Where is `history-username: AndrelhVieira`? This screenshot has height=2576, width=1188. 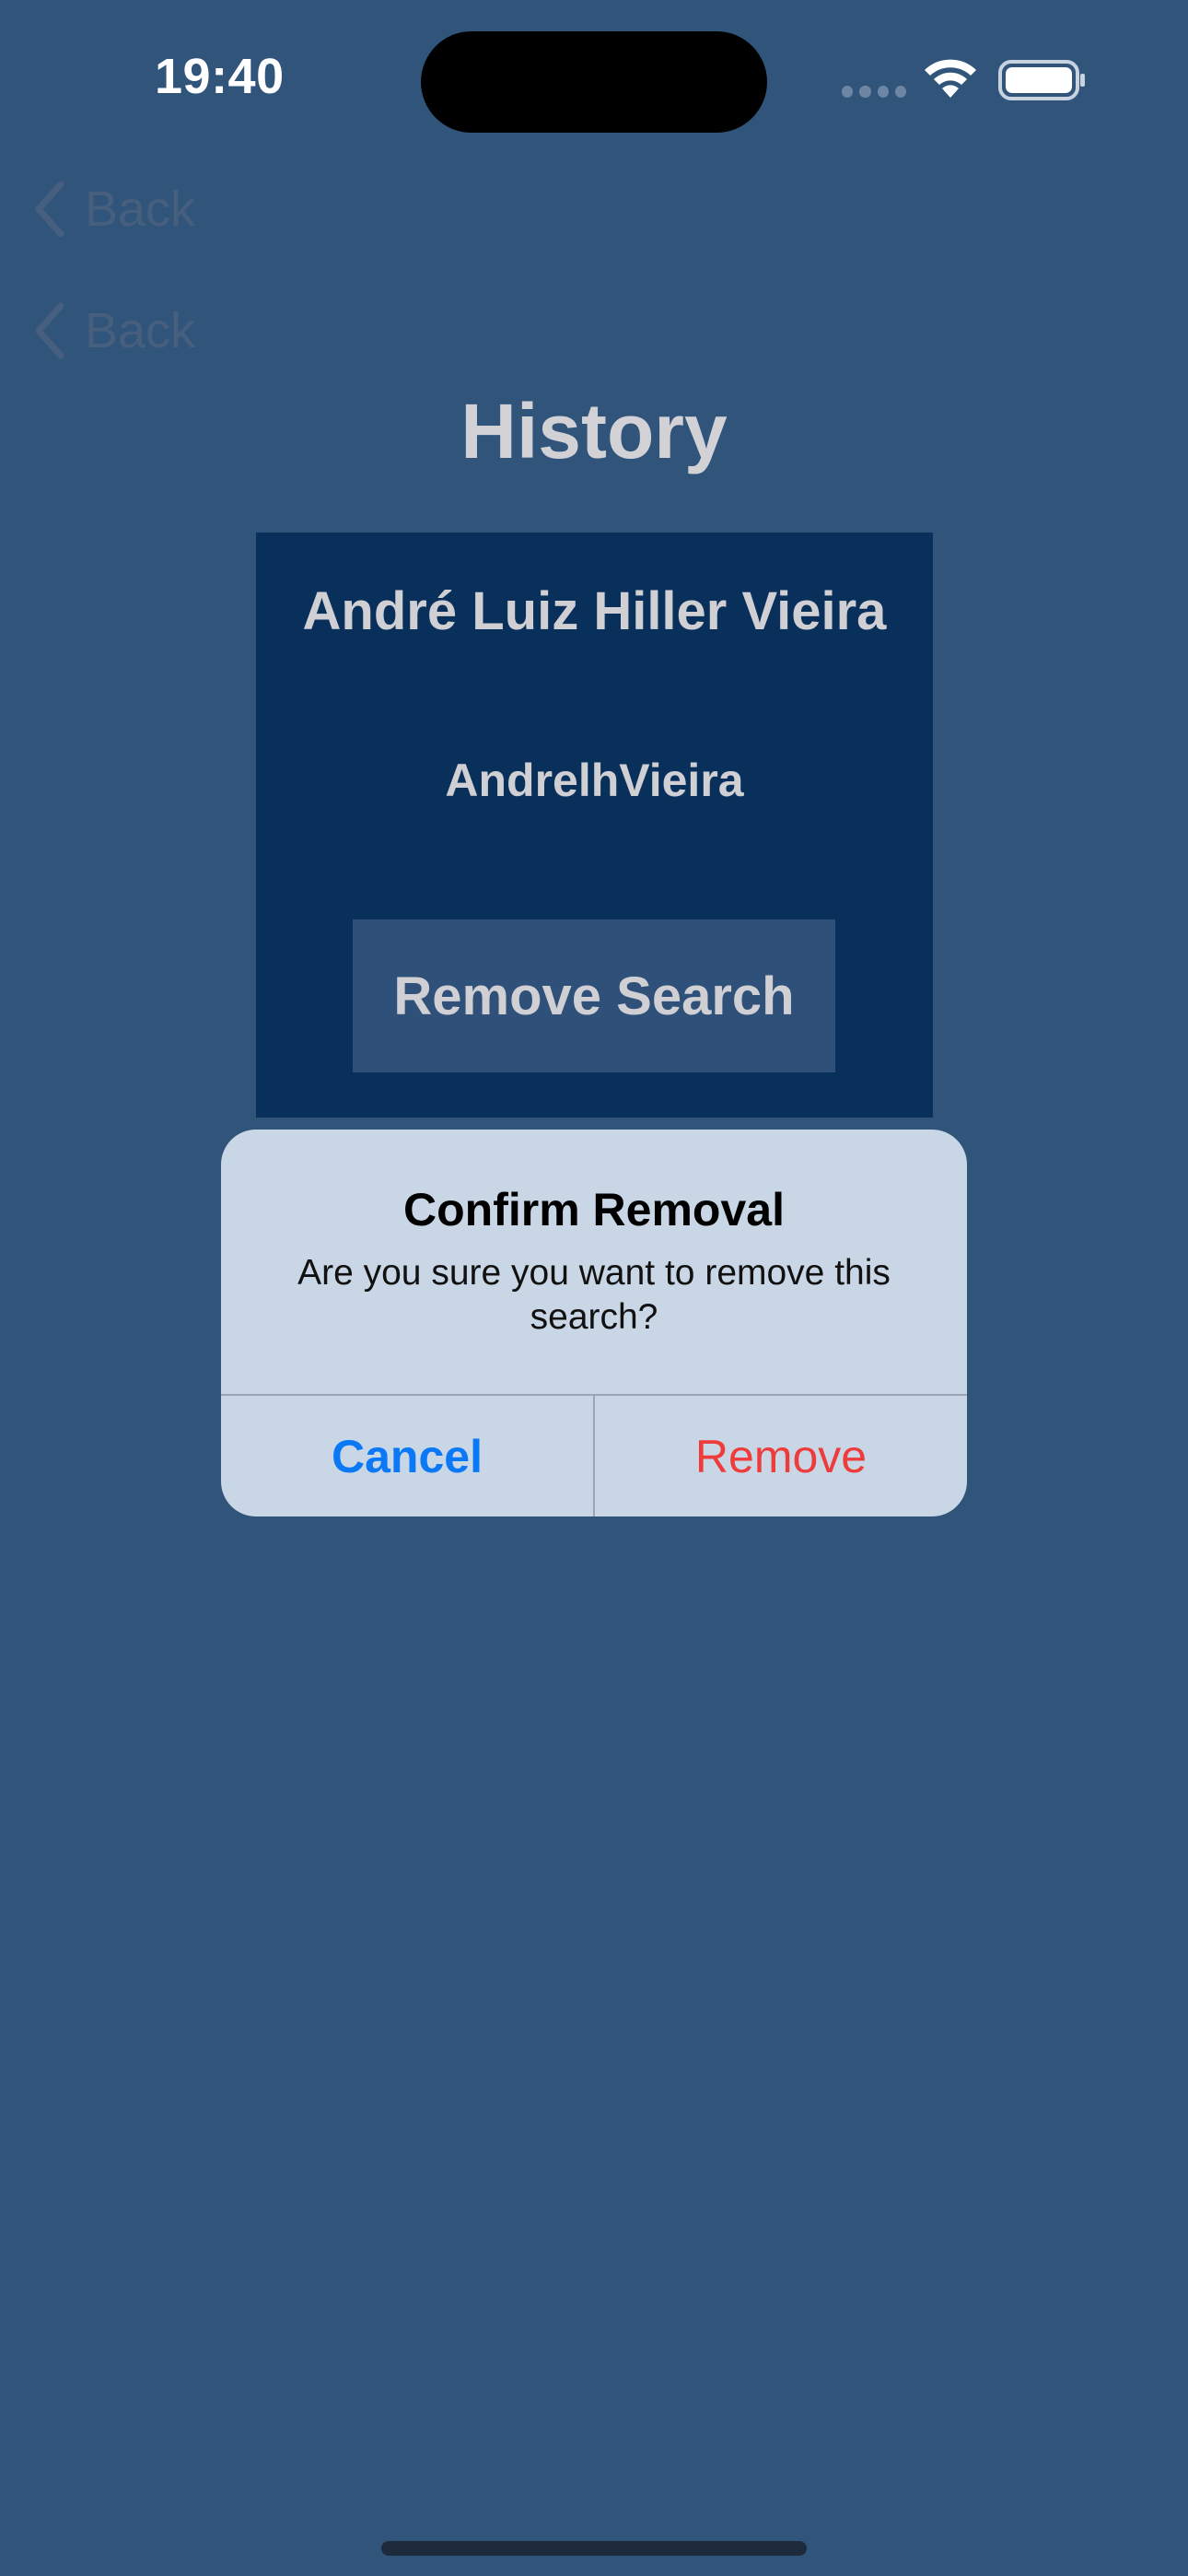
history-username: AndrelhVieira is located at coordinates (594, 780).